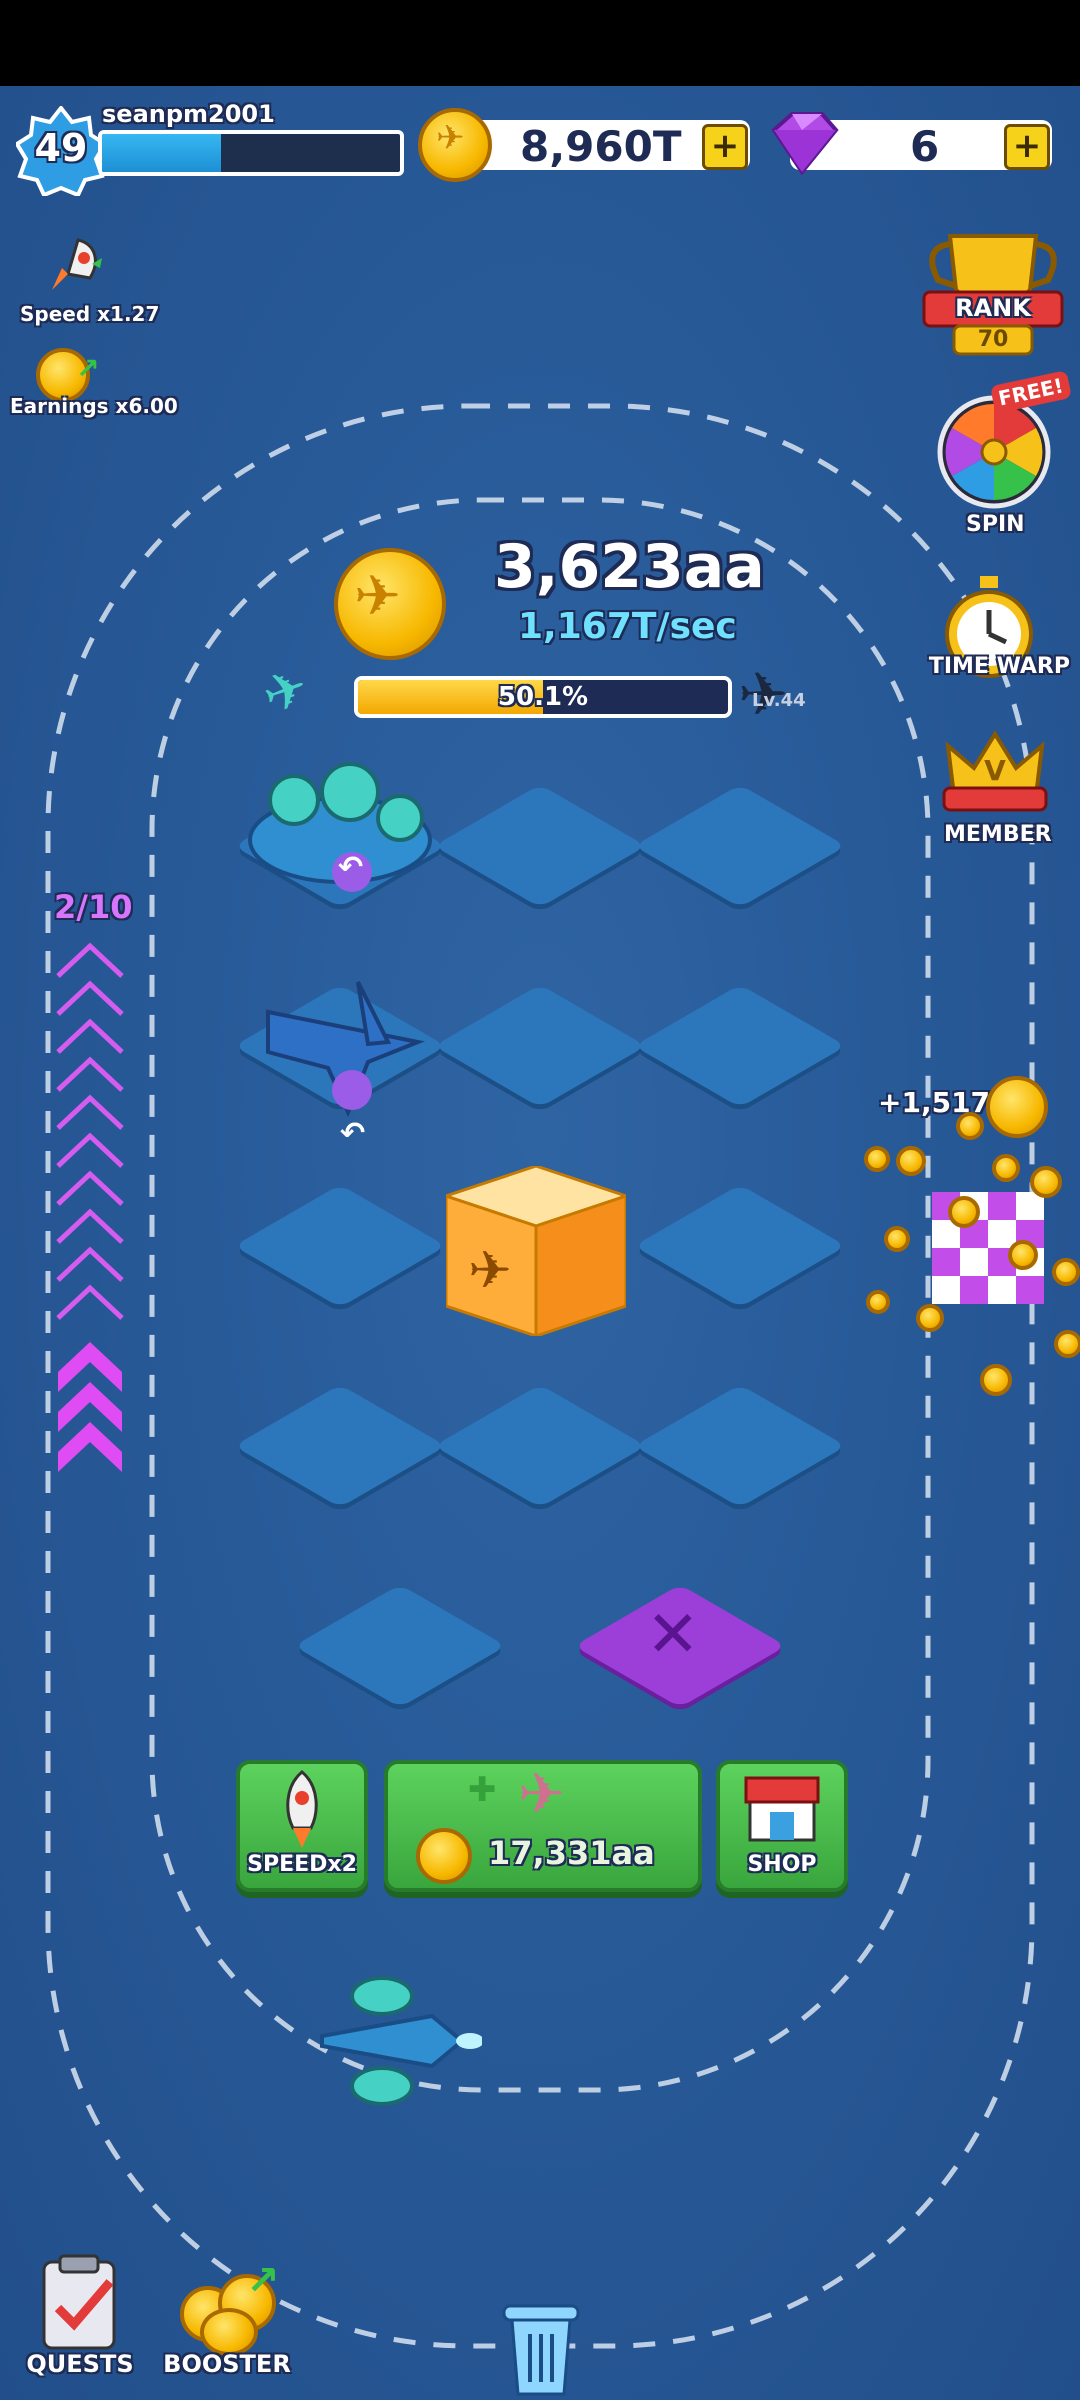  I want to click on quests-button: QUESTS, so click(80, 2317).